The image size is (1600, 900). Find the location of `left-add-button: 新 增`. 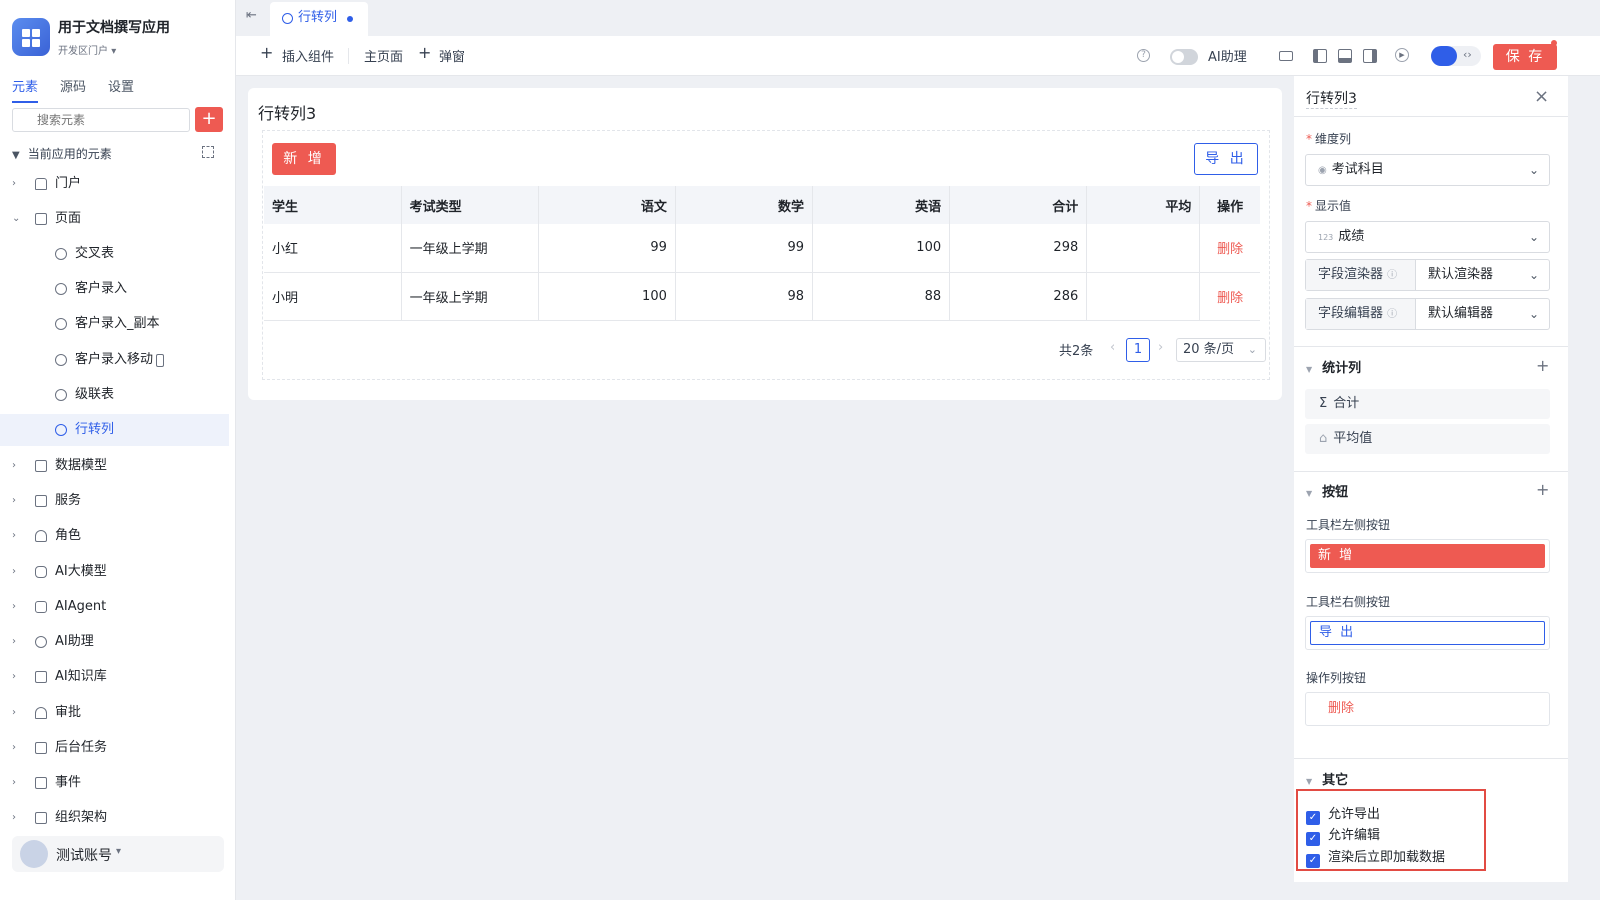

left-add-button: 新 增 is located at coordinates (1427, 556).